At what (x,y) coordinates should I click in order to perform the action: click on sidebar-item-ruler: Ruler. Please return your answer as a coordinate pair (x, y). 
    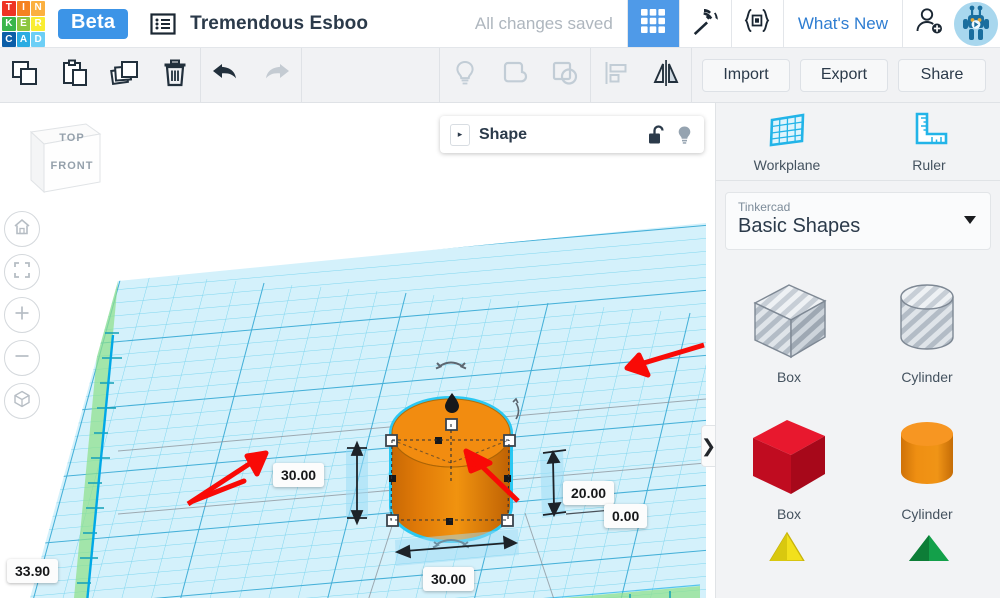
    Looking at the image, I should click on (929, 141).